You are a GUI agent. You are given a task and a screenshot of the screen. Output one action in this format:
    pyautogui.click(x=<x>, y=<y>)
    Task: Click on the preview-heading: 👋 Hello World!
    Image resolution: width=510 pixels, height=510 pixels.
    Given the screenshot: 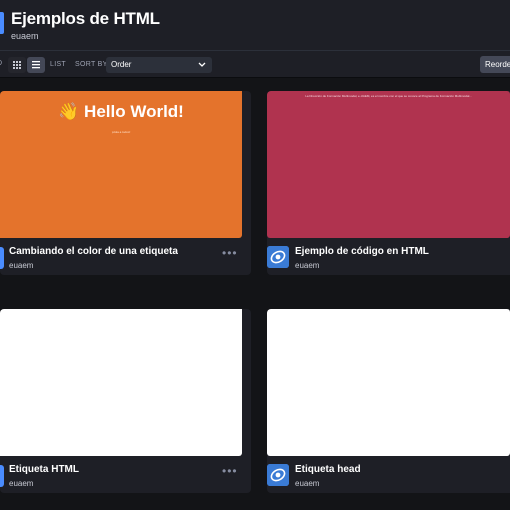 What is the action you would take?
    pyautogui.click(x=121, y=111)
    